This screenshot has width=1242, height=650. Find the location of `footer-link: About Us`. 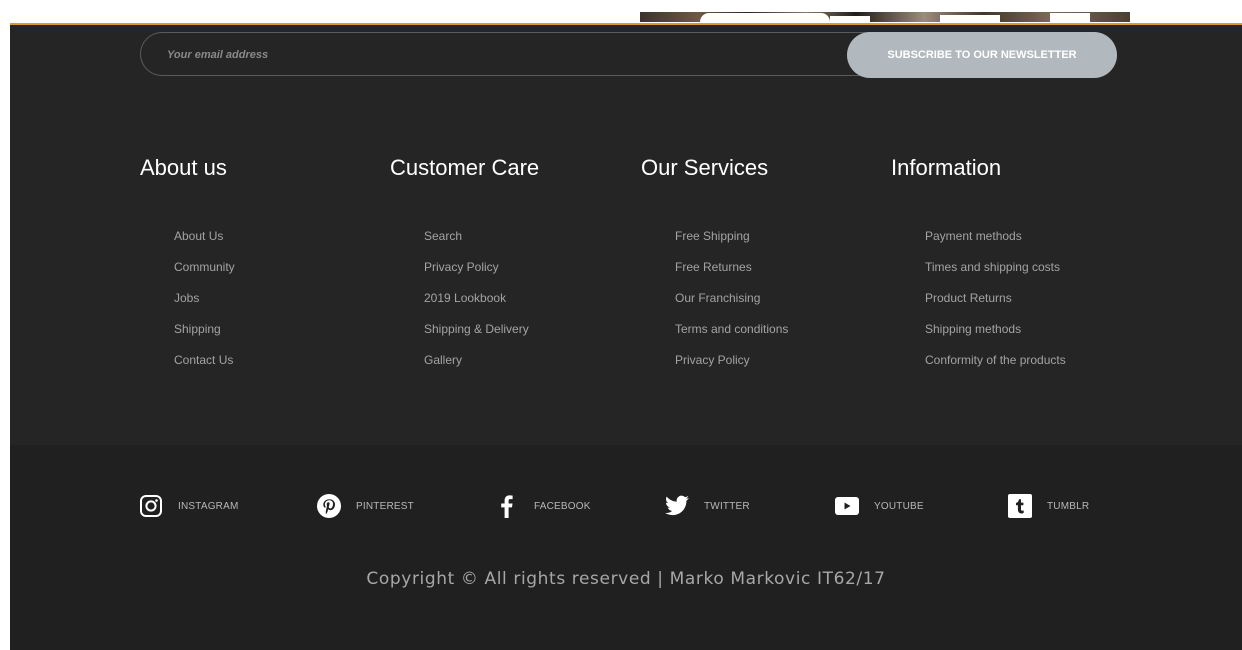

footer-link: About Us is located at coordinates (198, 236).